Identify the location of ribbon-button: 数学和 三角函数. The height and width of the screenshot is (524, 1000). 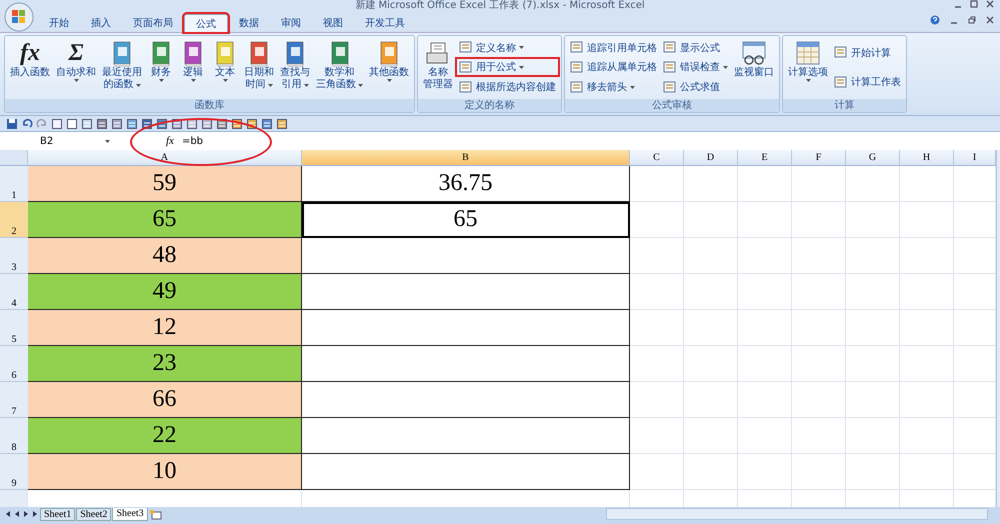
(339, 67).